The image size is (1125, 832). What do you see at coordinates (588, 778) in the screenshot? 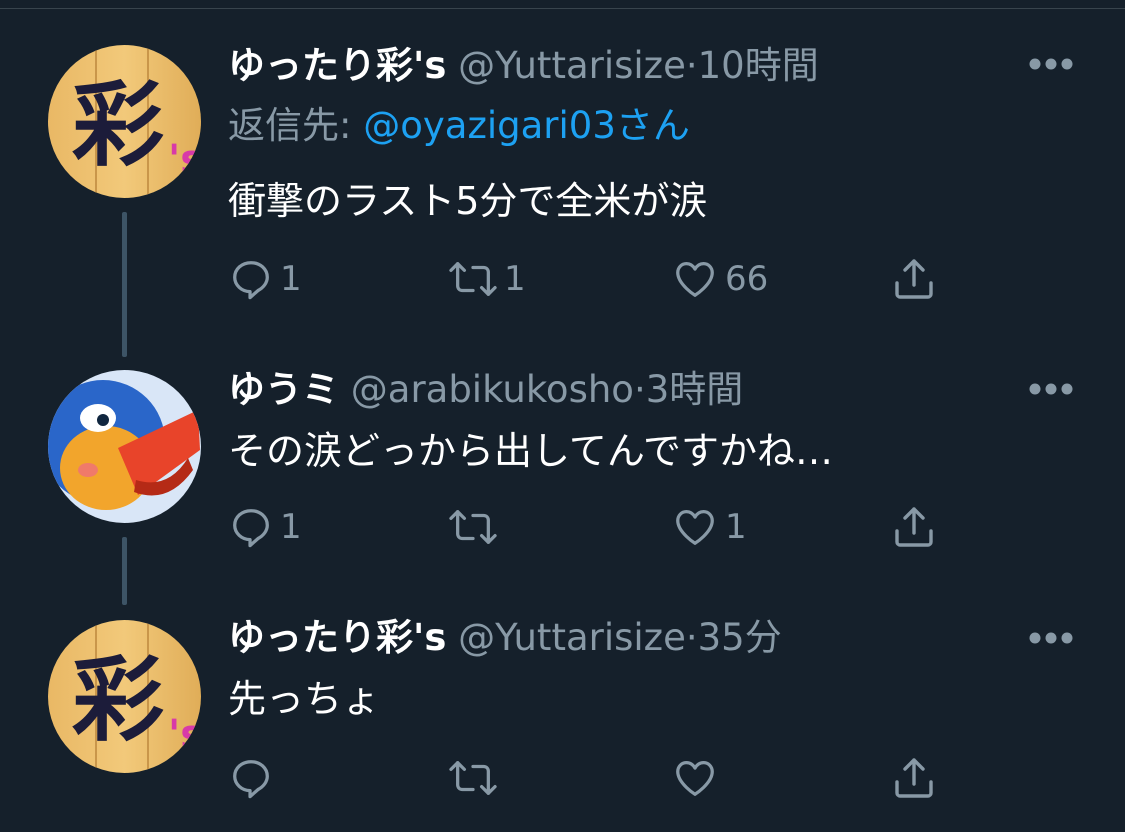
I see `tweet-actions` at bounding box center [588, 778].